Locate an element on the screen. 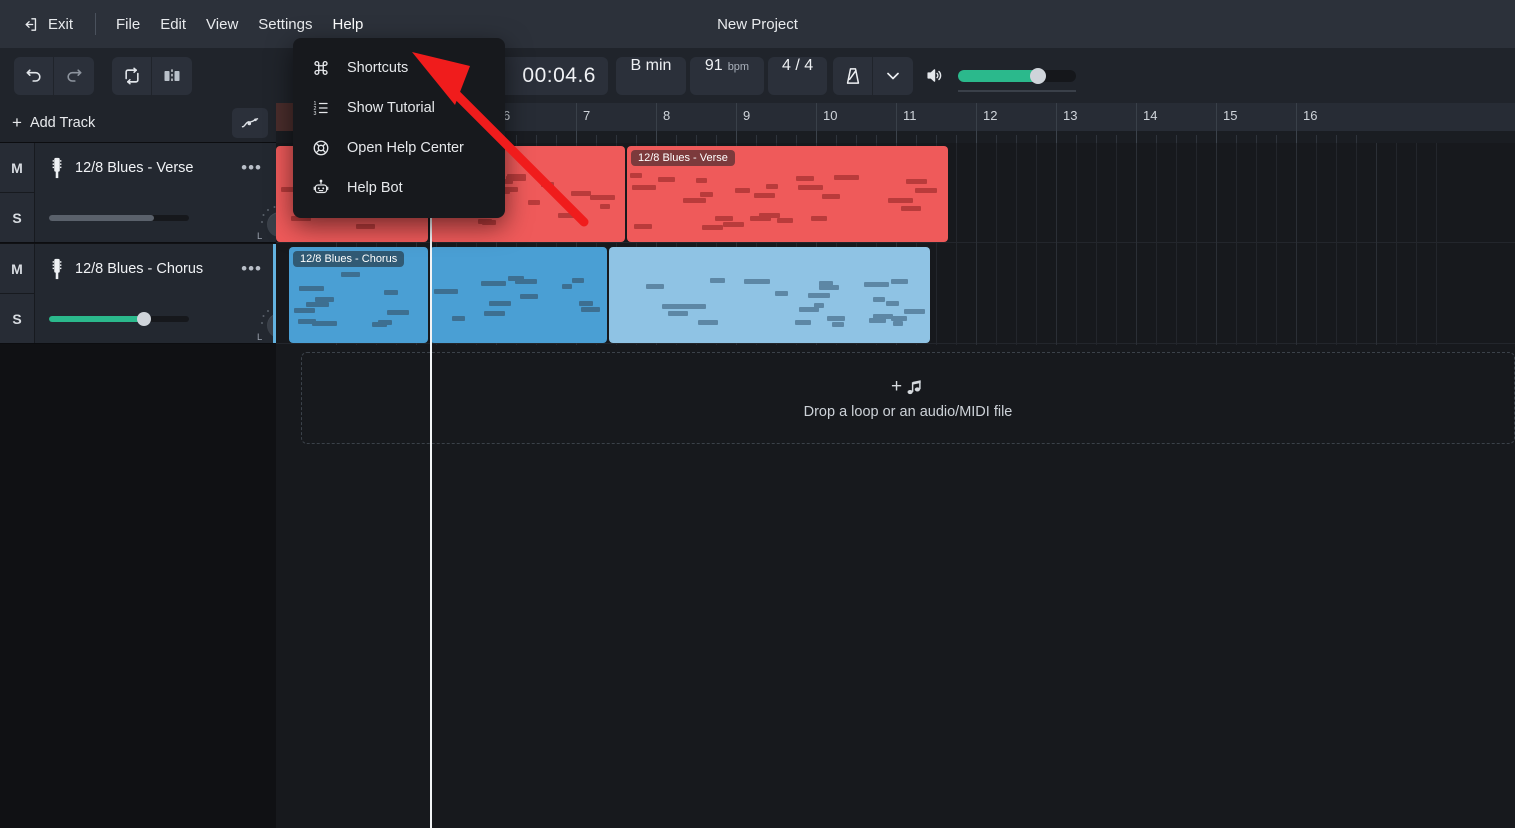  drop-zone-label: Drop a loop or an audio/MIDI file is located at coordinates (908, 412).